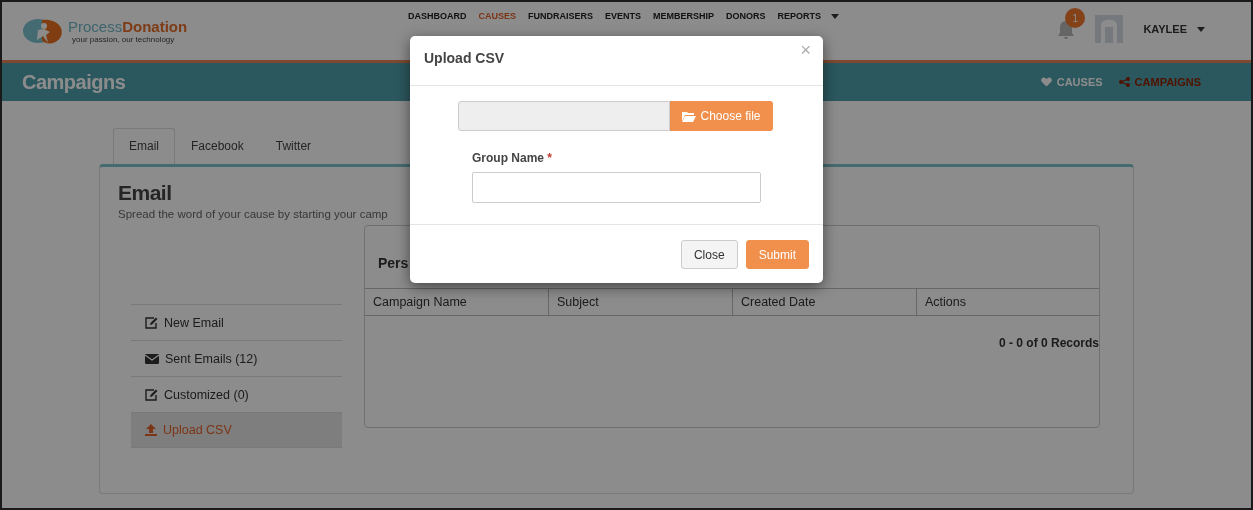  I want to click on nav-link: DASHBOARD, so click(437, 16).